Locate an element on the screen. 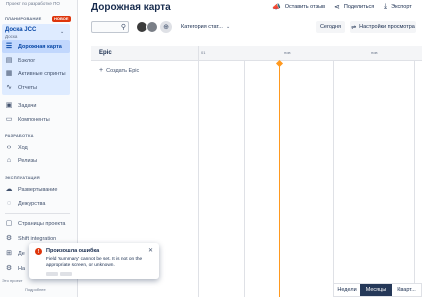 The width and height of the screenshot is (422, 297). share-icon: ⋖ is located at coordinates (337, 7).